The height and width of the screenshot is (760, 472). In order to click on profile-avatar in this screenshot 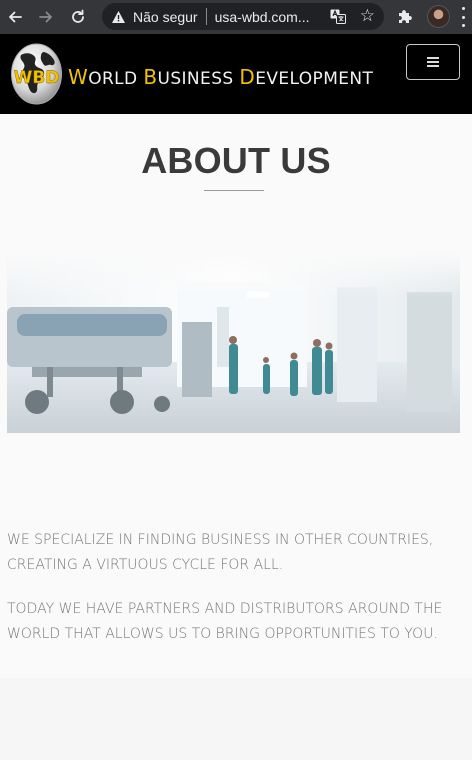, I will do `click(438, 16)`.